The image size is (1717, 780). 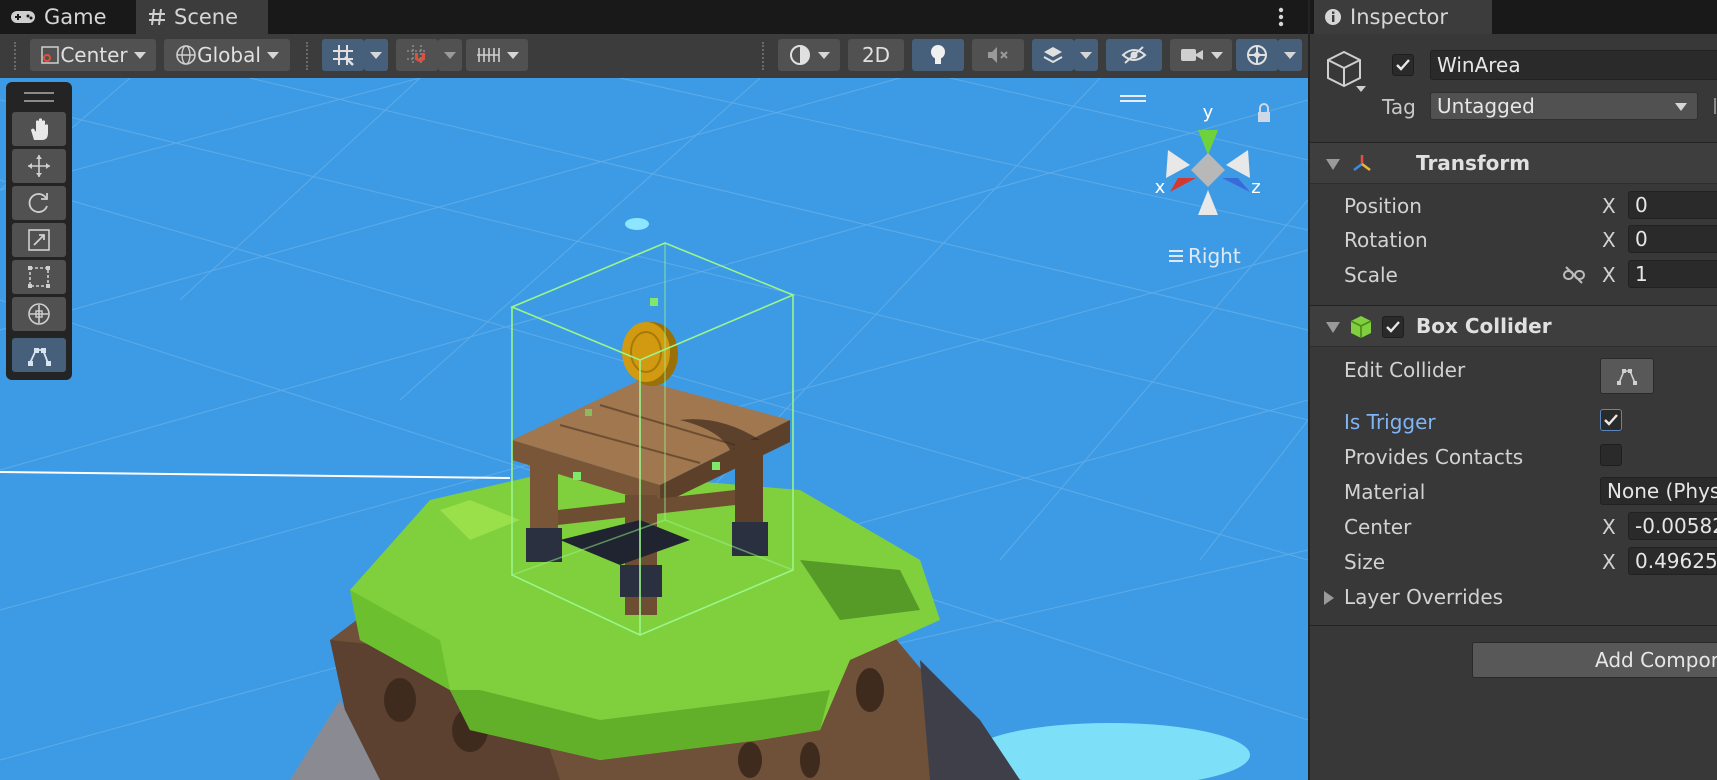 I want to click on tag-dropdown: Untagged, so click(x=1564, y=106).